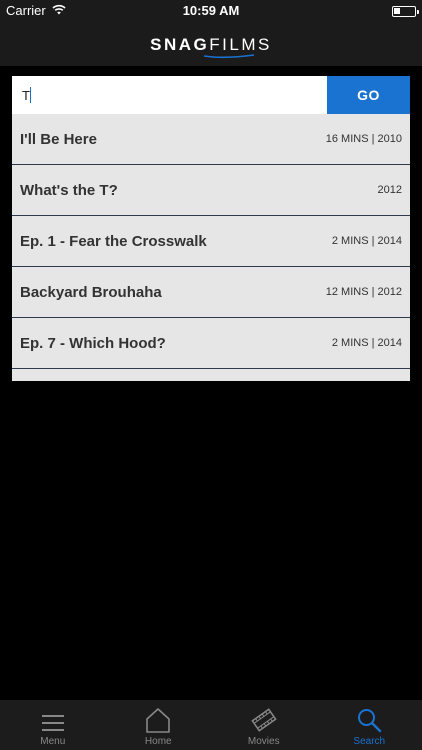 The height and width of the screenshot is (750, 422). What do you see at coordinates (91, 292) in the screenshot?
I see `result-title: Backyard Brouhaha` at bounding box center [91, 292].